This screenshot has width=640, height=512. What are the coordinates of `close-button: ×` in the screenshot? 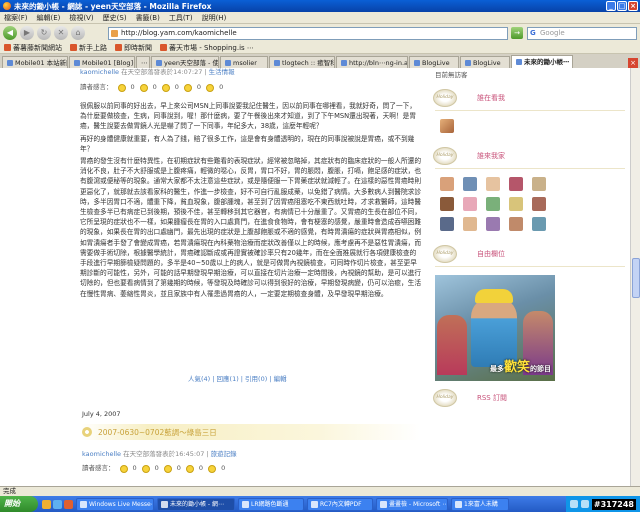 It's located at (633, 6).